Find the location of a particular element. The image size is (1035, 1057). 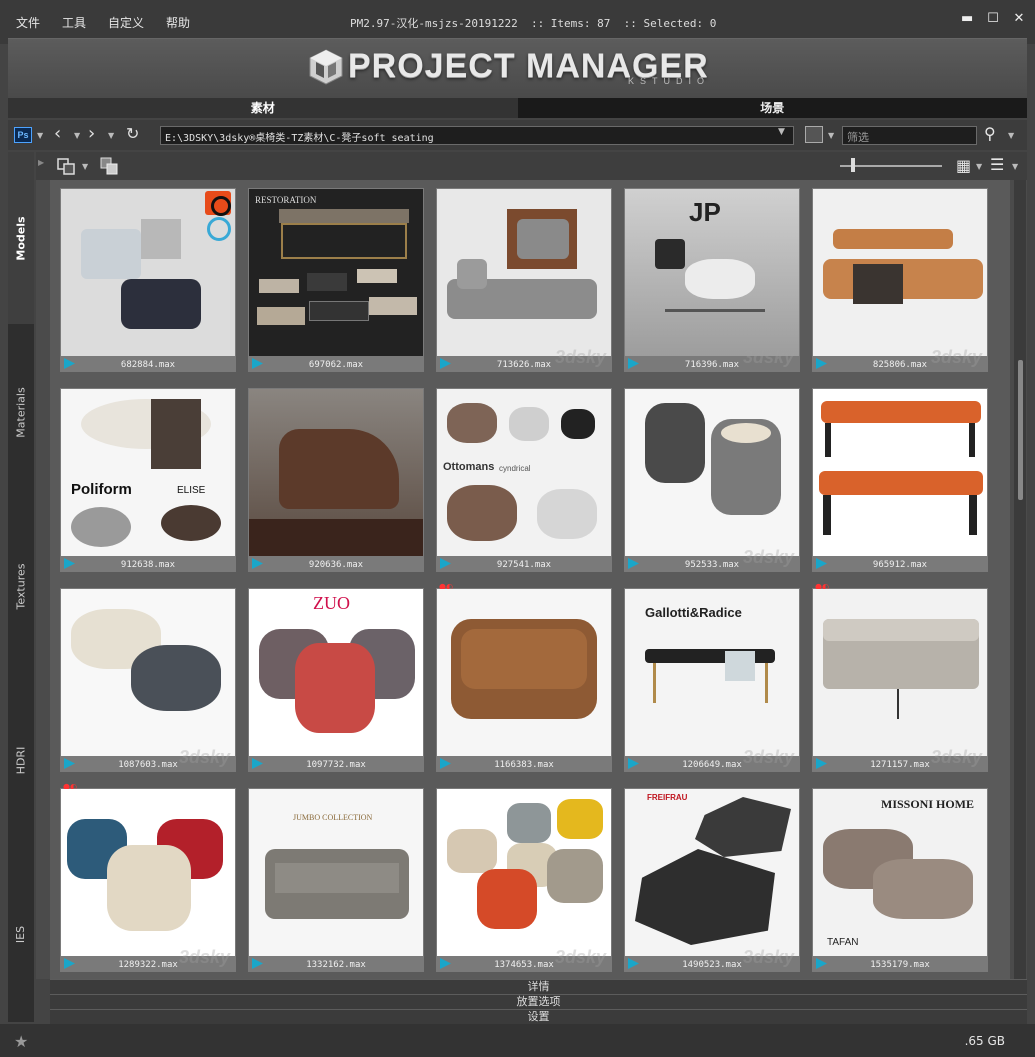

grid-view-icon: ▦ is located at coordinates (963, 165).